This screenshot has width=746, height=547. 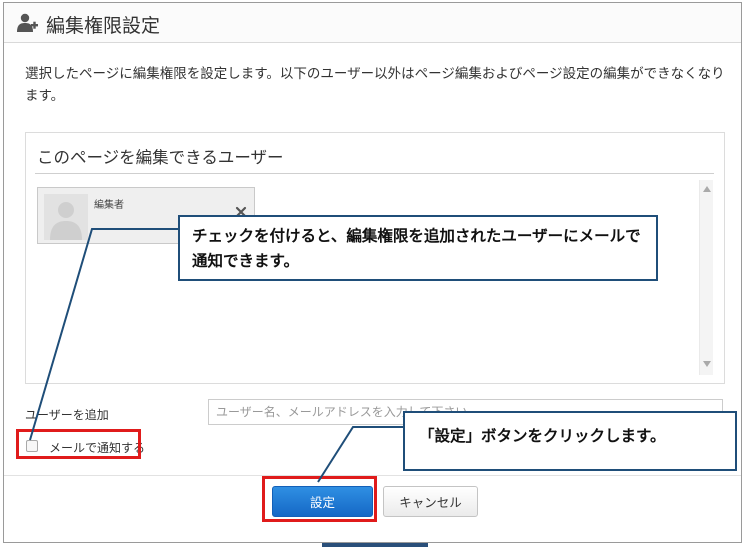 What do you see at coordinates (374, 173) in the screenshot?
I see `panel-divider` at bounding box center [374, 173].